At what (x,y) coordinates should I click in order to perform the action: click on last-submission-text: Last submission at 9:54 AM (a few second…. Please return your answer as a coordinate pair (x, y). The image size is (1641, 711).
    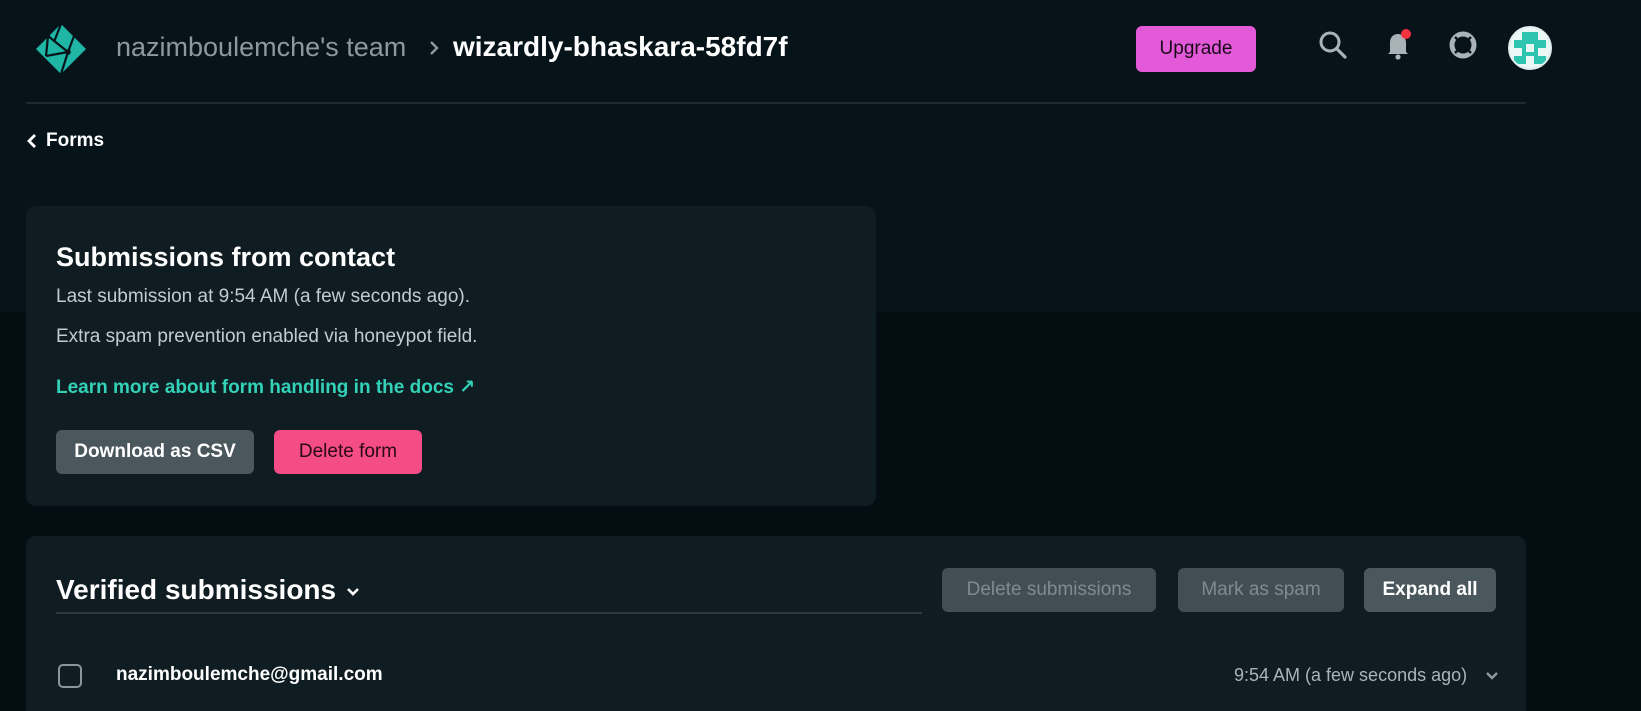
    Looking at the image, I should click on (263, 296).